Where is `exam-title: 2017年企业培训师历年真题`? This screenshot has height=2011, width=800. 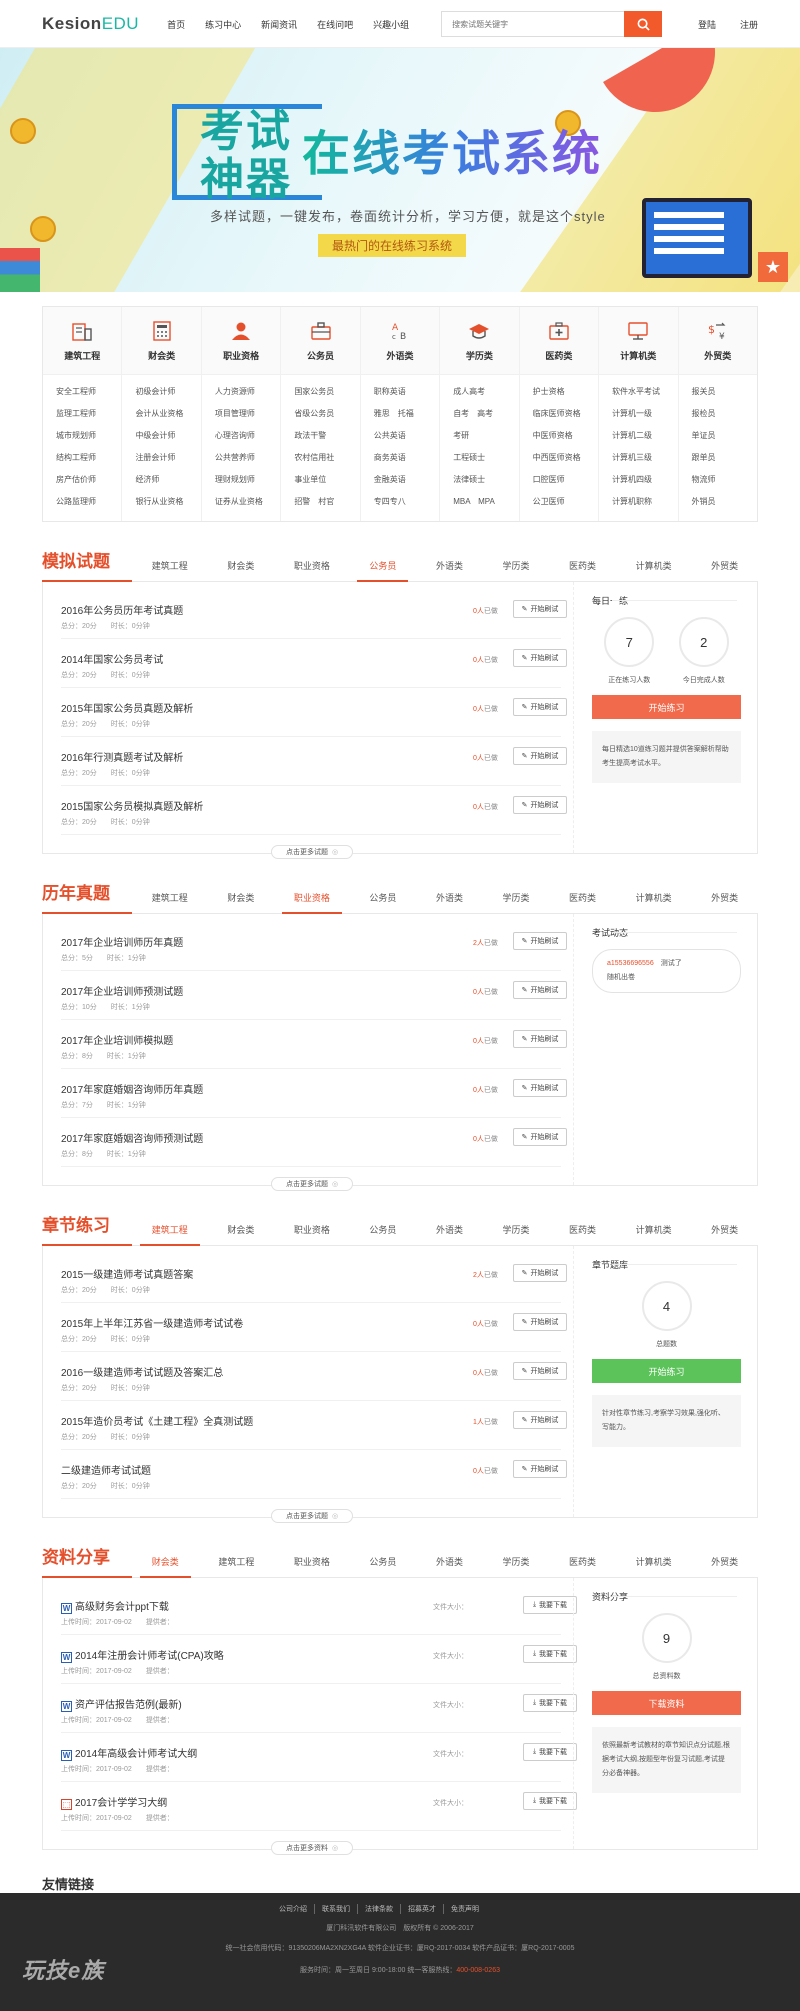 exam-title: 2017年企业培训师历年真题 is located at coordinates (122, 941).